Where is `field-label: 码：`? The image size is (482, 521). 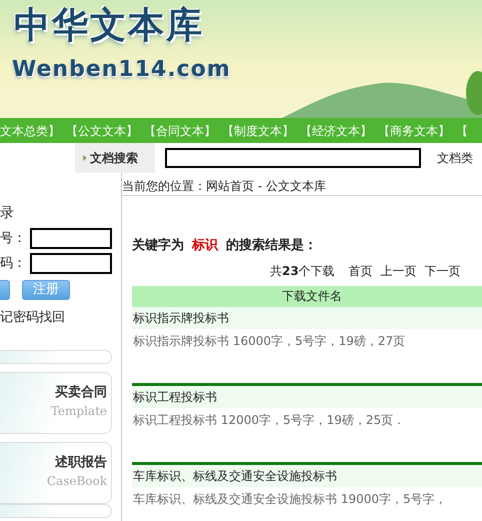 field-label: 码： is located at coordinates (13, 263).